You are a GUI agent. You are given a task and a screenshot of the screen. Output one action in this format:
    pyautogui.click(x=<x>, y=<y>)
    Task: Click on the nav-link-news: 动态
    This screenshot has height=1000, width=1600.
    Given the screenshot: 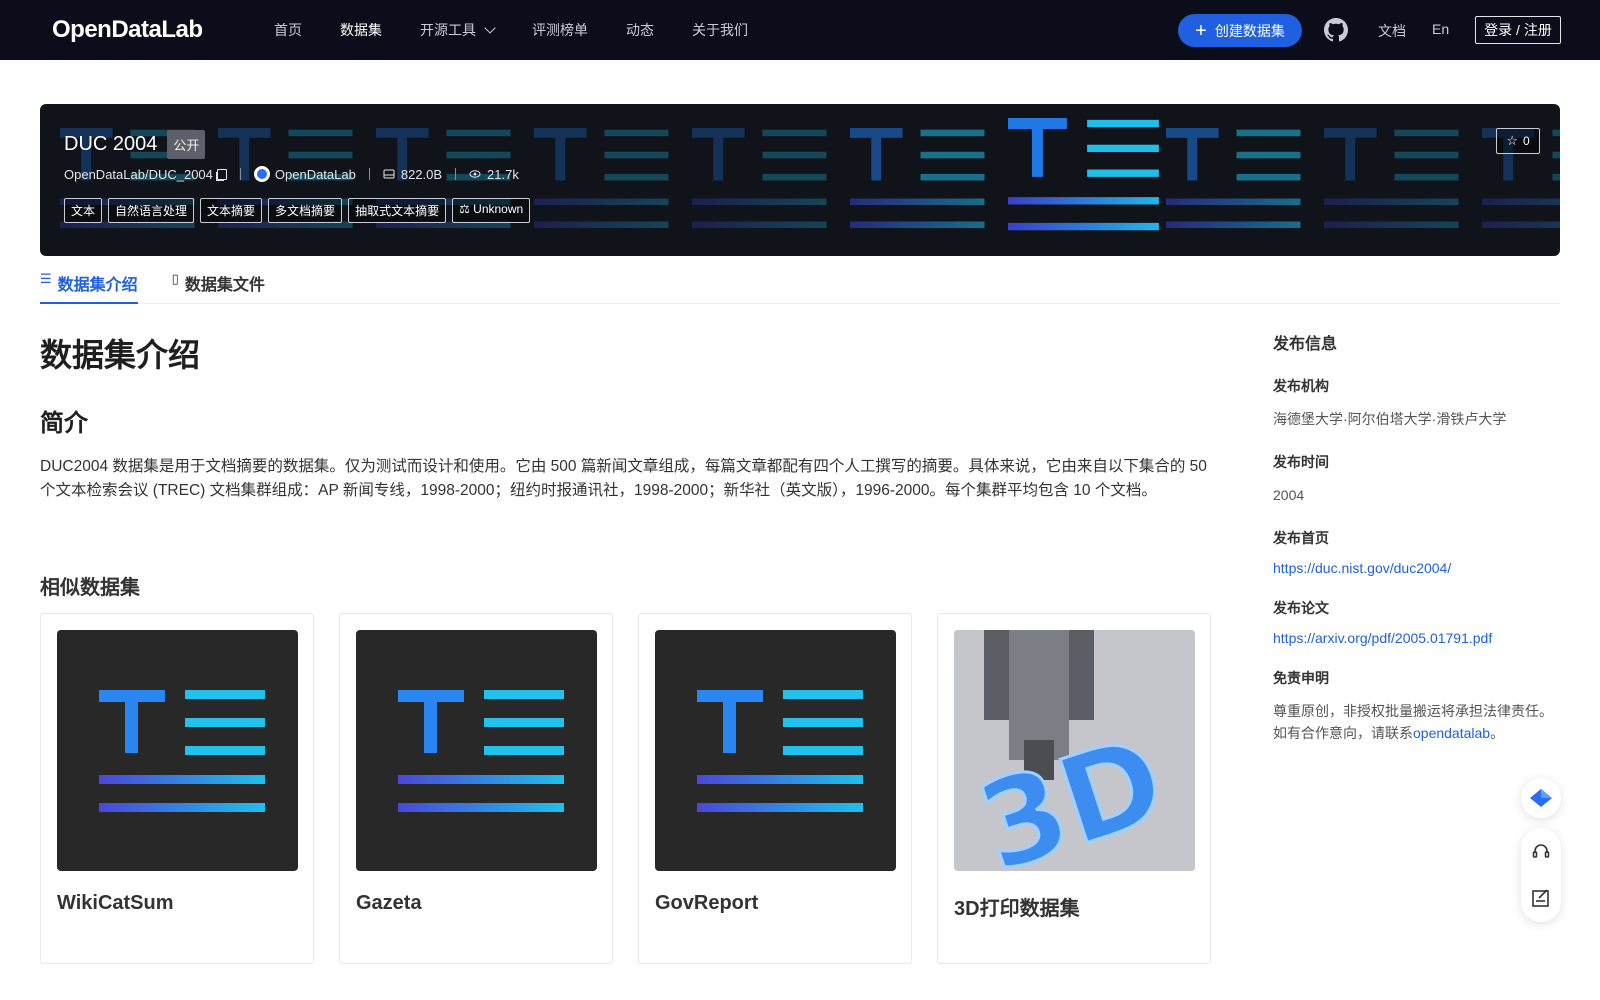 What is the action you would take?
    pyautogui.click(x=640, y=30)
    